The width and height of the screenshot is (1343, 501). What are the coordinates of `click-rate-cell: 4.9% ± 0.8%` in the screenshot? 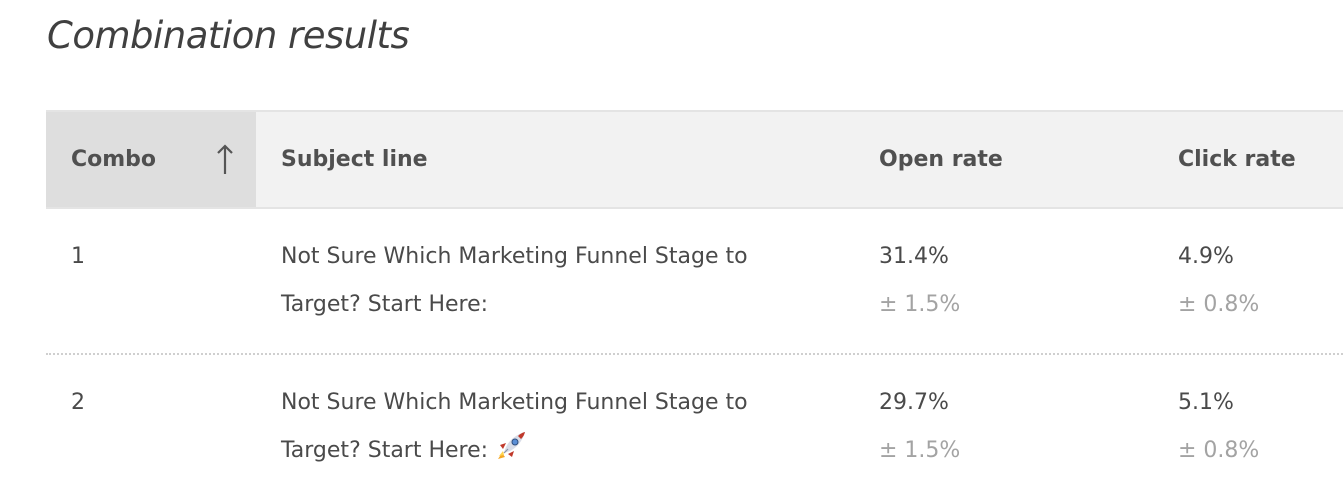 It's located at (1218, 281).